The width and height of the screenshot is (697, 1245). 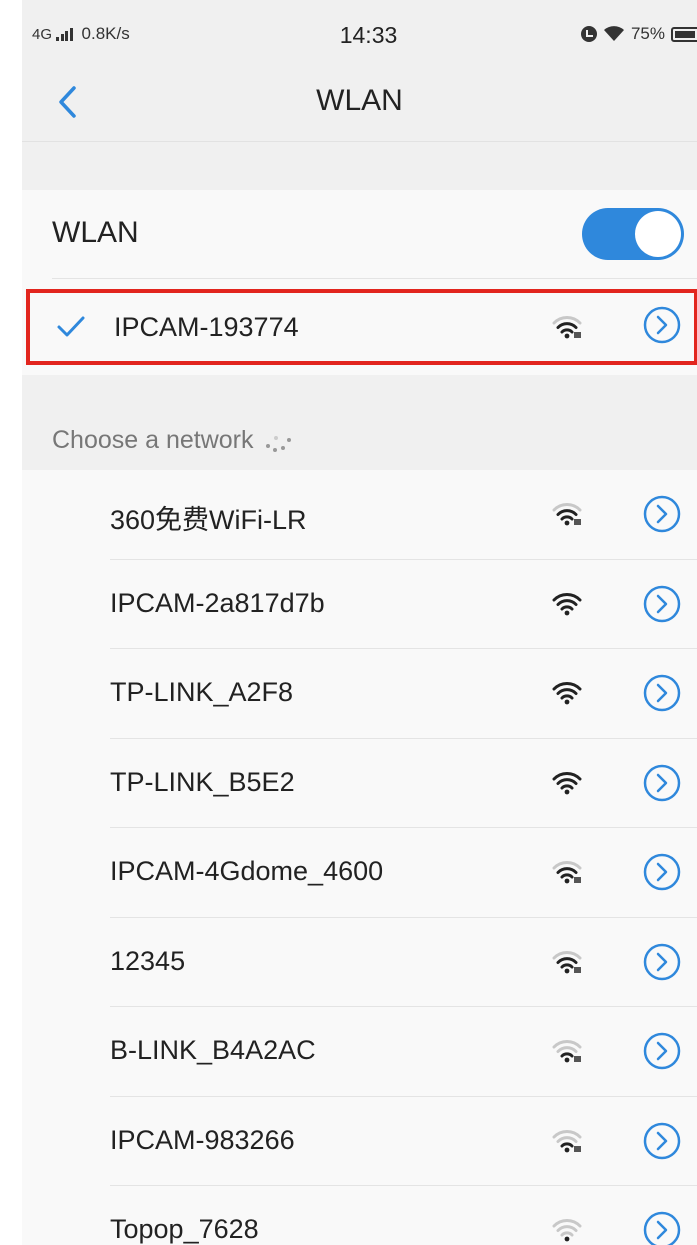 What do you see at coordinates (213, 1050) in the screenshot?
I see `network-name: B-LINK_B4A2AC` at bounding box center [213, 1050].